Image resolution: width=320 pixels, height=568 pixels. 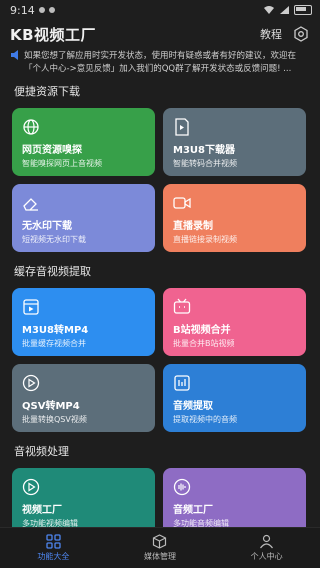 I want to click on card-live-record: 直播录制 直播链接录制视频, so click(x=234, y=218).